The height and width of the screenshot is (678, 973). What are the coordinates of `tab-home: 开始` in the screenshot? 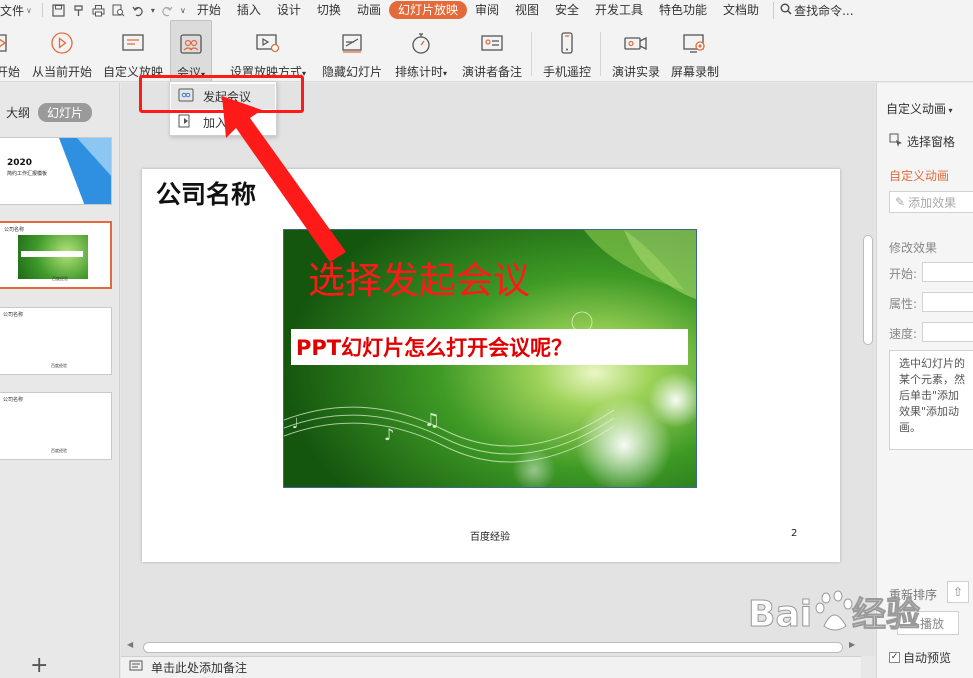 It's located at (209, 10).